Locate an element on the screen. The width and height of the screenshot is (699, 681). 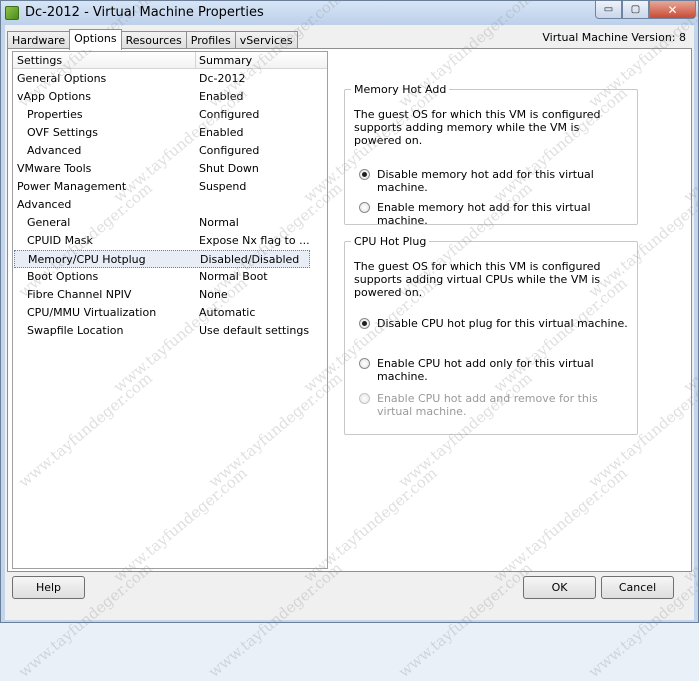
list-item: General Normal is located at coordinates (170, 223).